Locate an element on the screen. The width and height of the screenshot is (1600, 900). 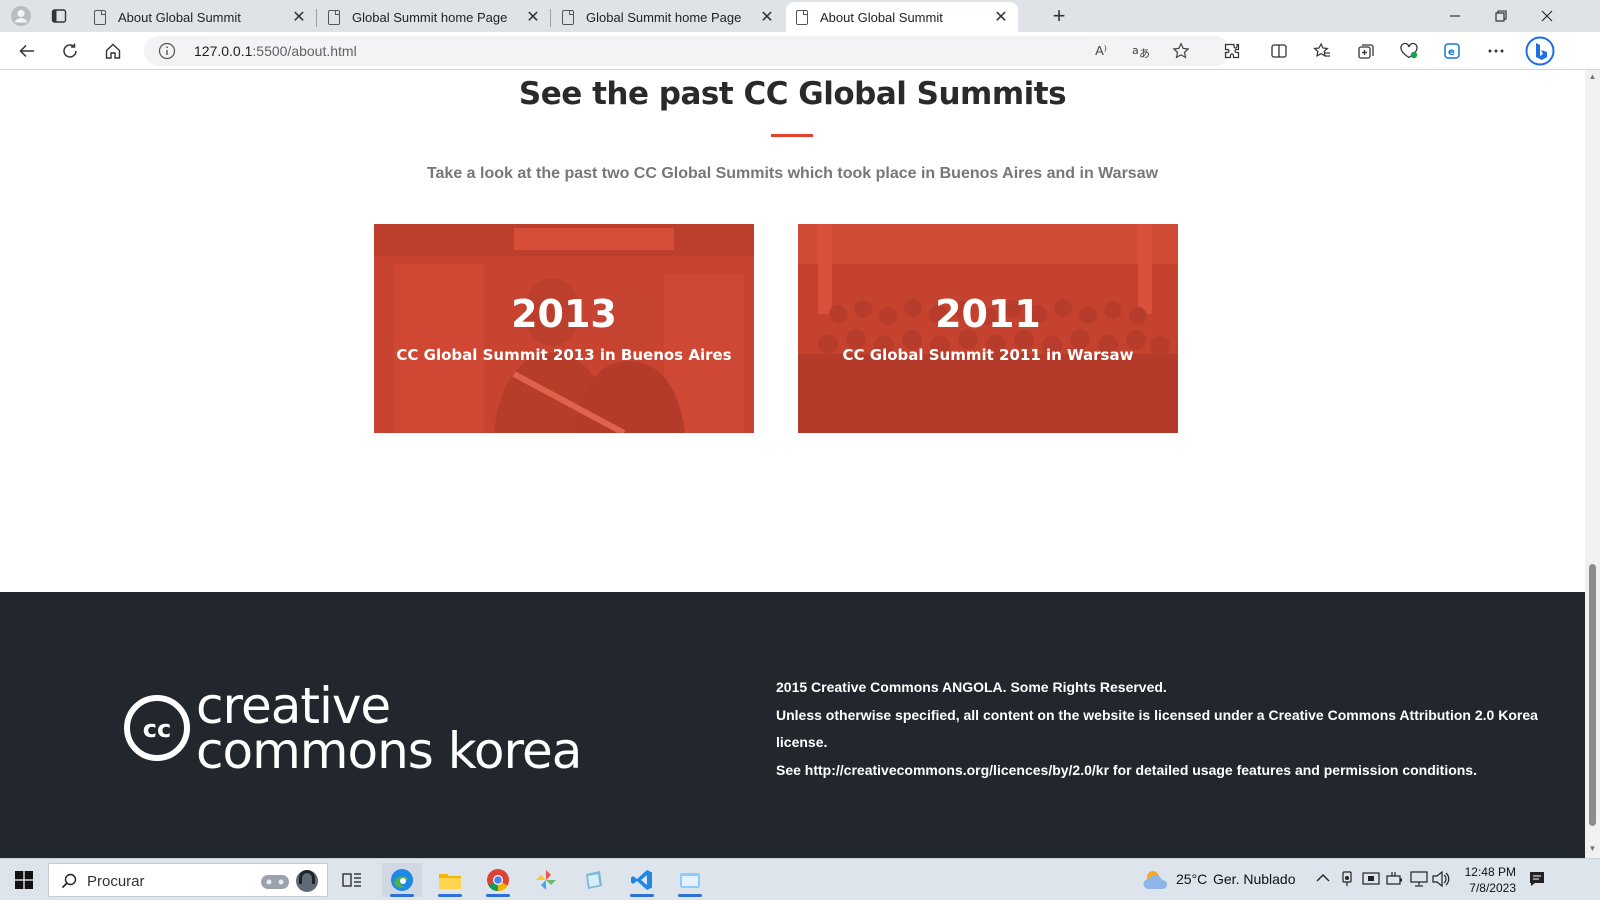
home-icon is located at coordinates (113, 51).